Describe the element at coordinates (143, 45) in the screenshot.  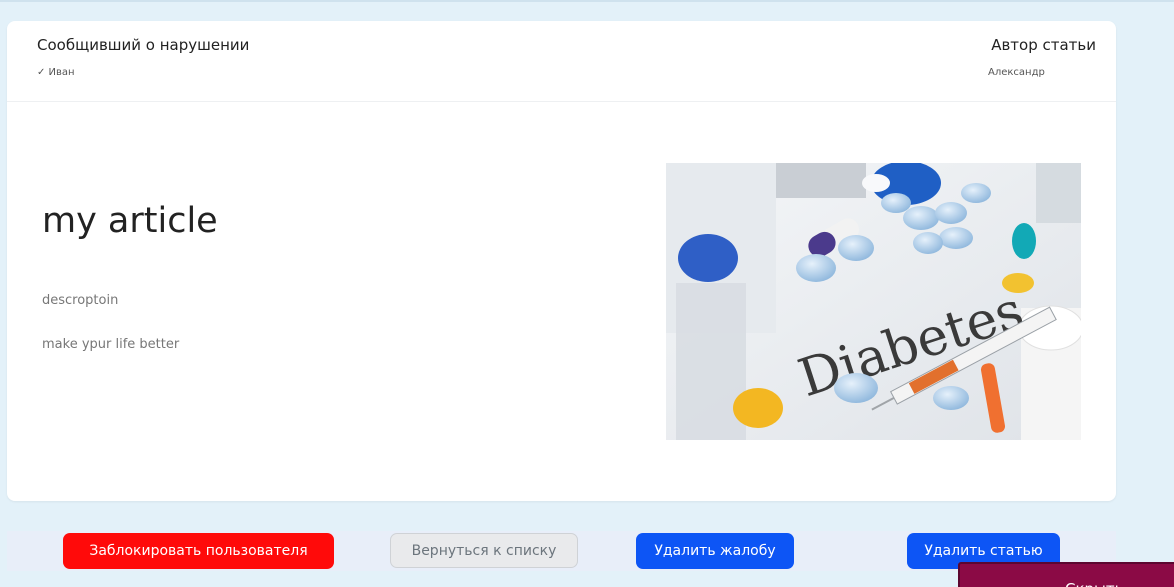
I see `reporter-title: Сообщивший о нарушении` at that location.